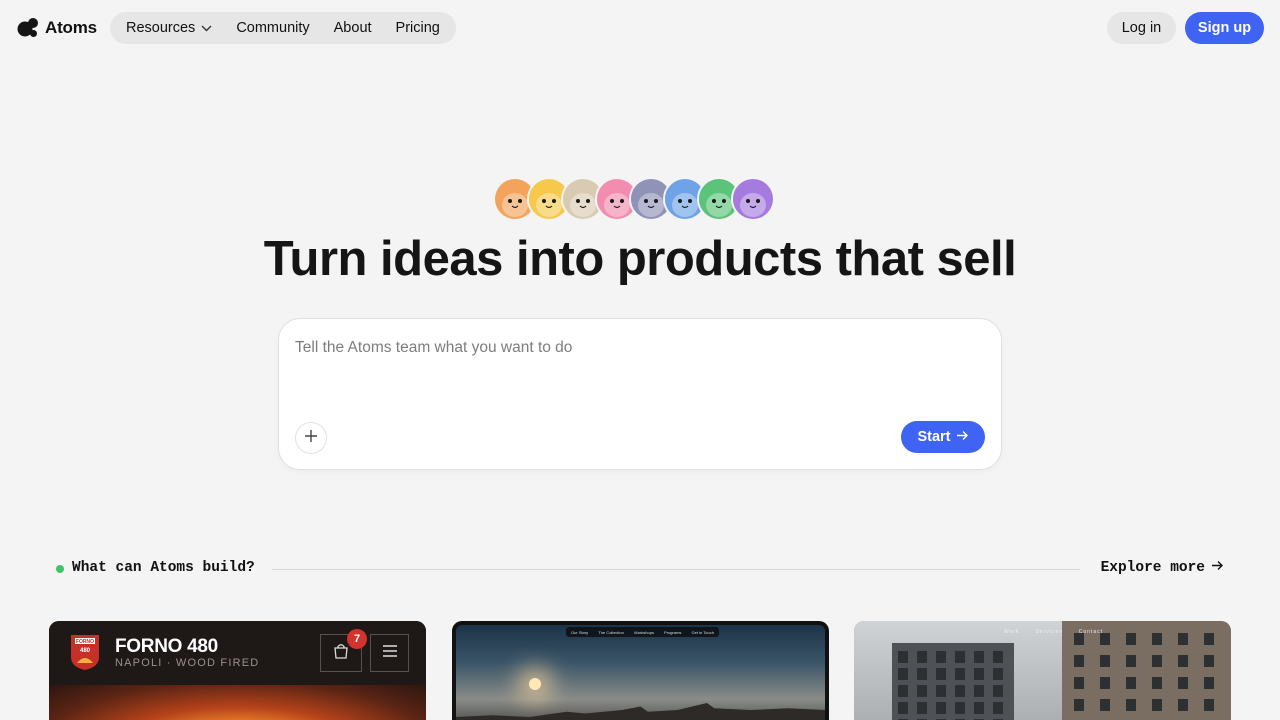 The width and height of the screenshot is (1280, 720). Describe the element at coordinates (1141, 28) in the screenshot. I see `login-button: Log in` at that location.